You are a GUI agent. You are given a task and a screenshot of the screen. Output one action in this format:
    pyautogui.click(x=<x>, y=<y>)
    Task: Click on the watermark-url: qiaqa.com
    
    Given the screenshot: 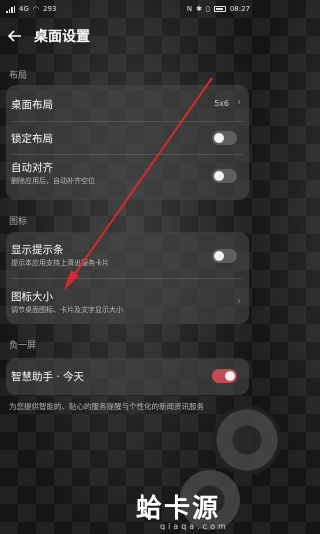 What is the action you would take?
    pyautogui.click(x=194, y=526)
    